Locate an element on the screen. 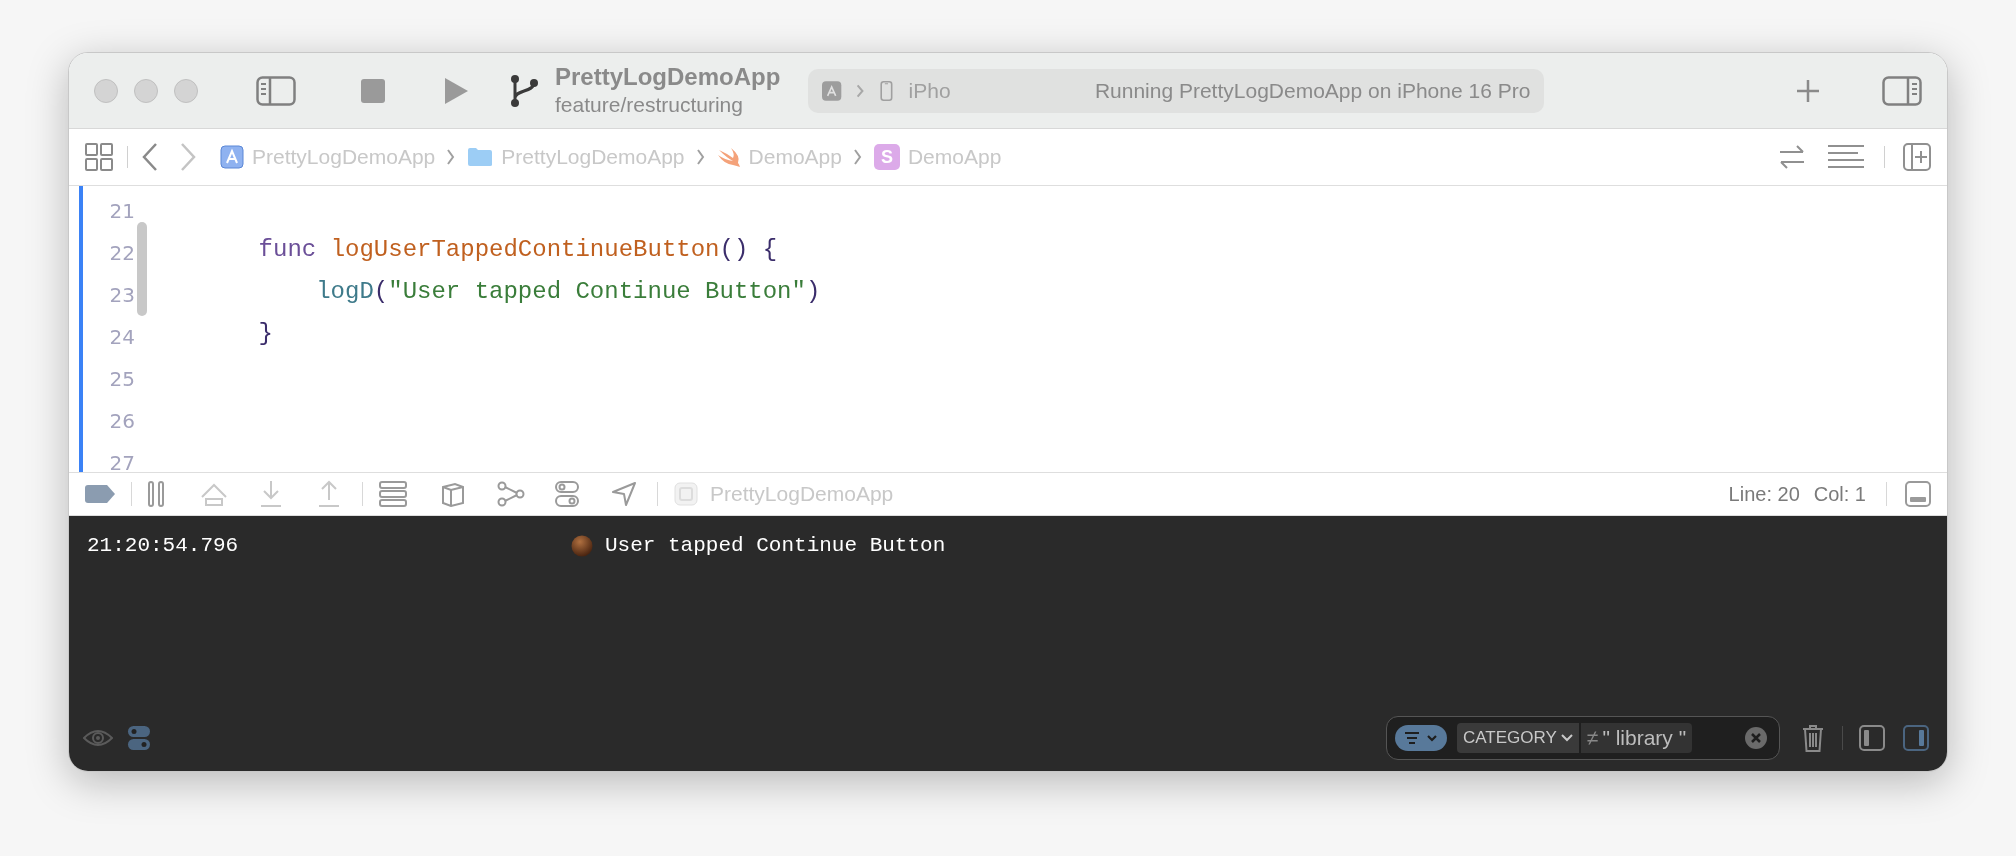 This screenshot has width=2016, height=856. line-number: 27 is located at coordinates (122, 461).